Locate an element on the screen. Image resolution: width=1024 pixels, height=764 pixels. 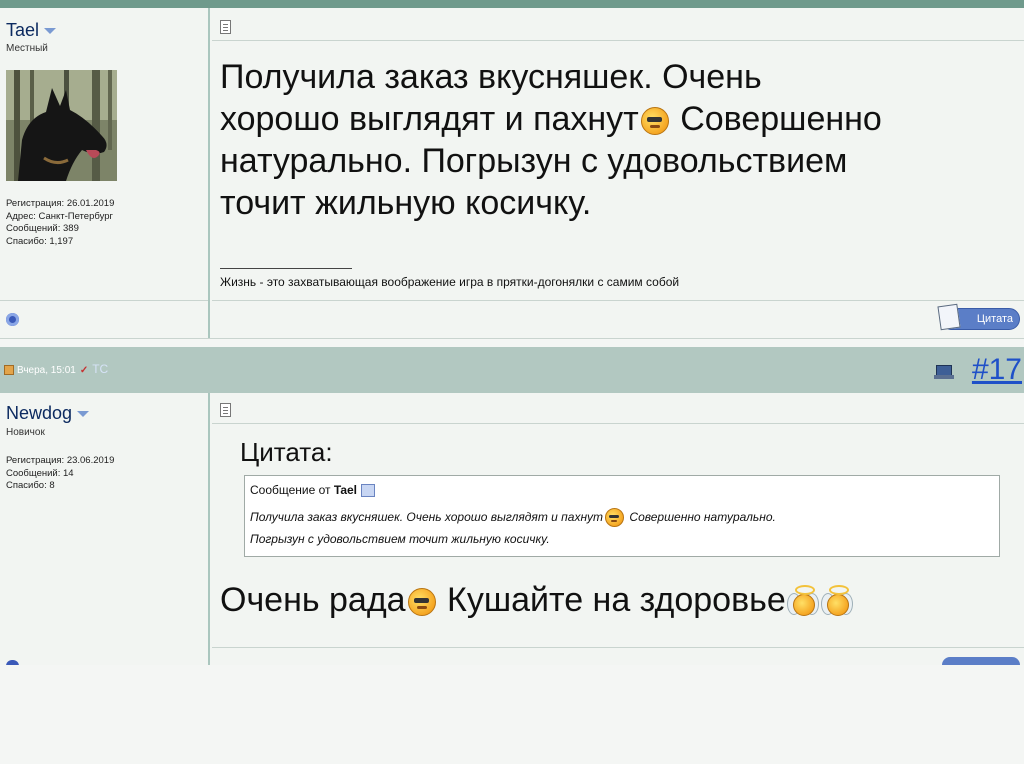
avatar is located at coordinates (61, 125).